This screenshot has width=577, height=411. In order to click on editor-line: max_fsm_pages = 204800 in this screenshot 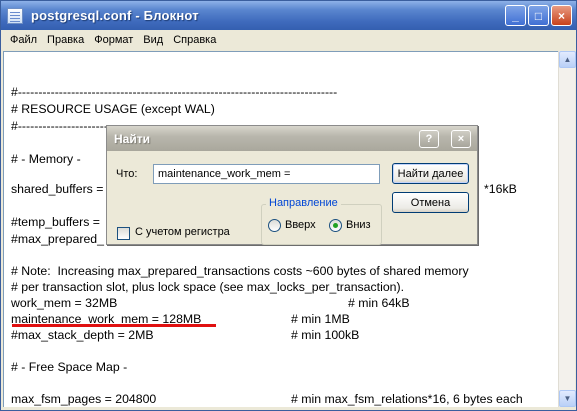, I will do `click(84, 399)`.